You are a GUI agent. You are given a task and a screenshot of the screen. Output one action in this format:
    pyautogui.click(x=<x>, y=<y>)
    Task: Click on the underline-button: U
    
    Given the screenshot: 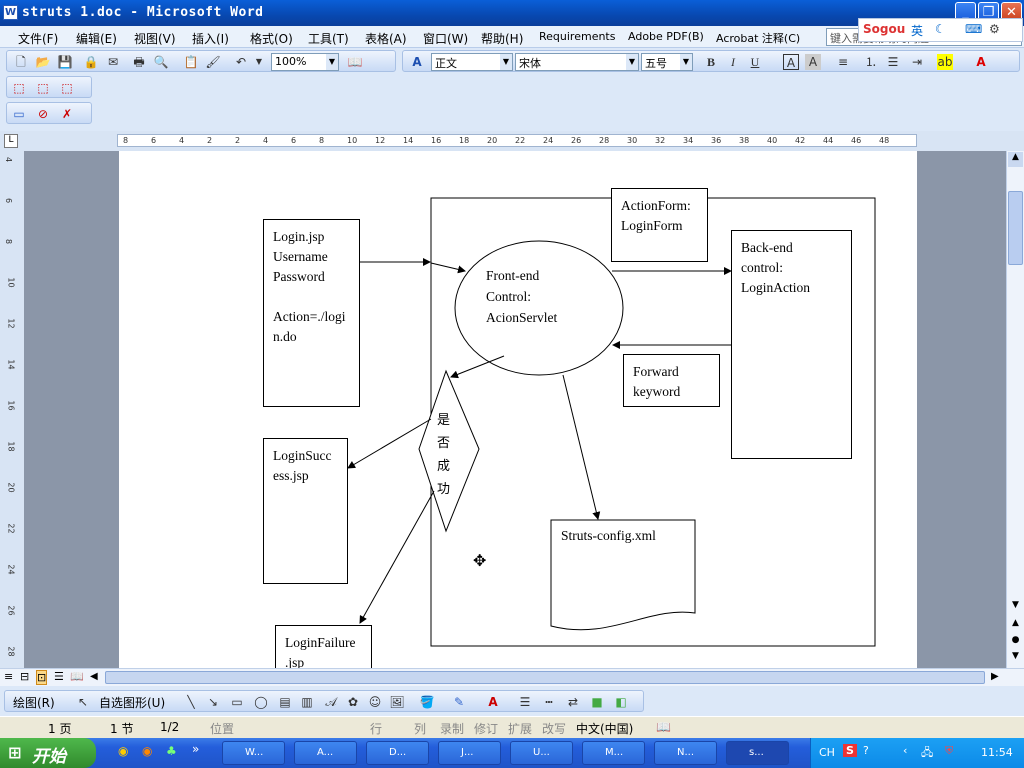 What is the action you would take?
    pyautogui.click(x=755, y=62)
    